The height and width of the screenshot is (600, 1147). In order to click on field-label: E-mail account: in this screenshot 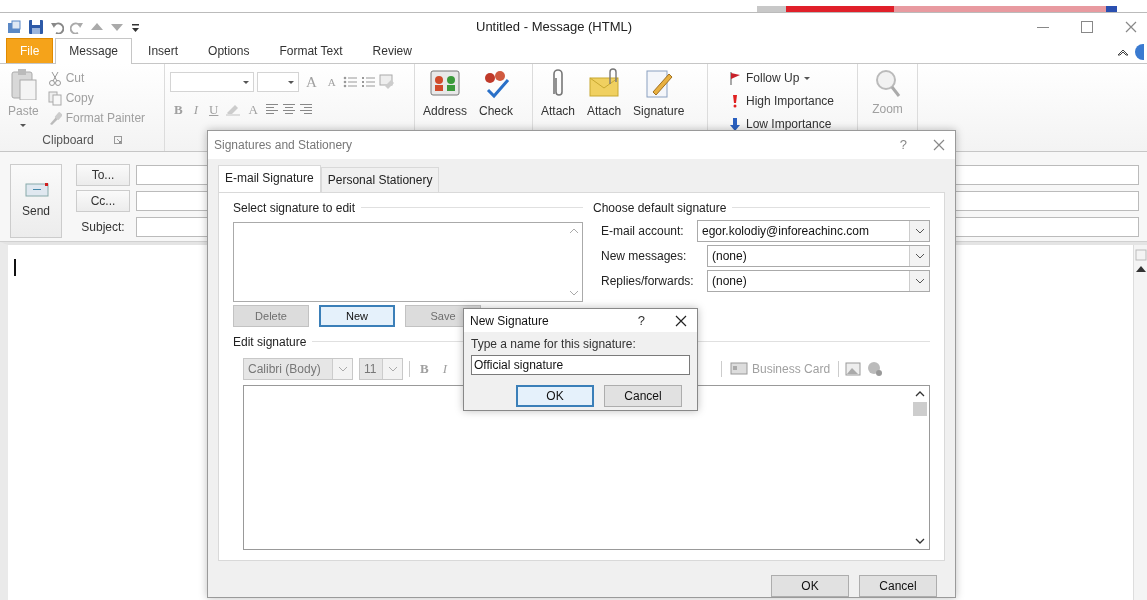, I will do `click(643, 231)`.